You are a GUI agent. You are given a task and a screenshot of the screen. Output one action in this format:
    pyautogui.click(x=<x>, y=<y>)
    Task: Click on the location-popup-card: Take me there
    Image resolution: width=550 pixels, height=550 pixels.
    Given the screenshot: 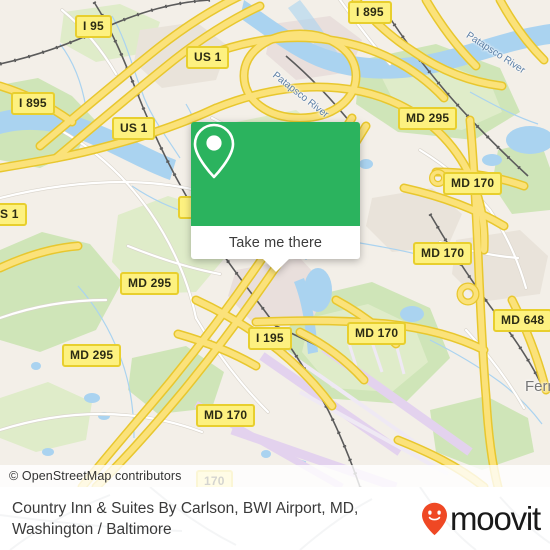 What is the action you would take?
    pyautogui.click(x=275, y=197)
    